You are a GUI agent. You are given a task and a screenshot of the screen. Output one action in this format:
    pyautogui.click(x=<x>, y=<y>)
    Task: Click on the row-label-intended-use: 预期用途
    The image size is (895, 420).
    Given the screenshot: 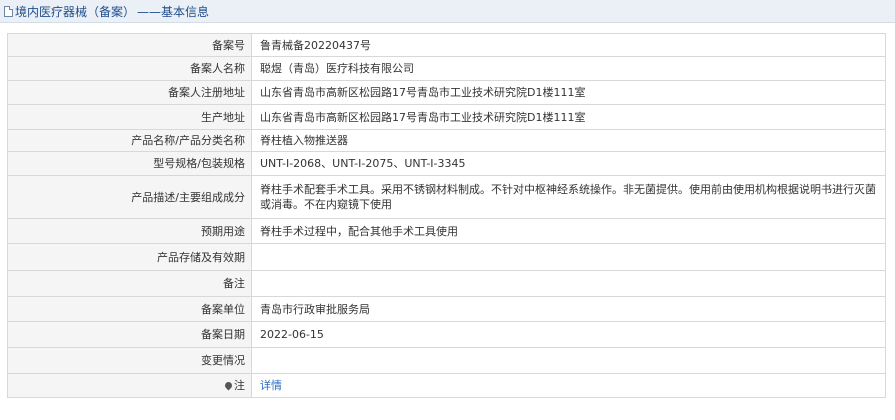 What is the action you would take?
    pyautogui.click(x=129, y=231)
    